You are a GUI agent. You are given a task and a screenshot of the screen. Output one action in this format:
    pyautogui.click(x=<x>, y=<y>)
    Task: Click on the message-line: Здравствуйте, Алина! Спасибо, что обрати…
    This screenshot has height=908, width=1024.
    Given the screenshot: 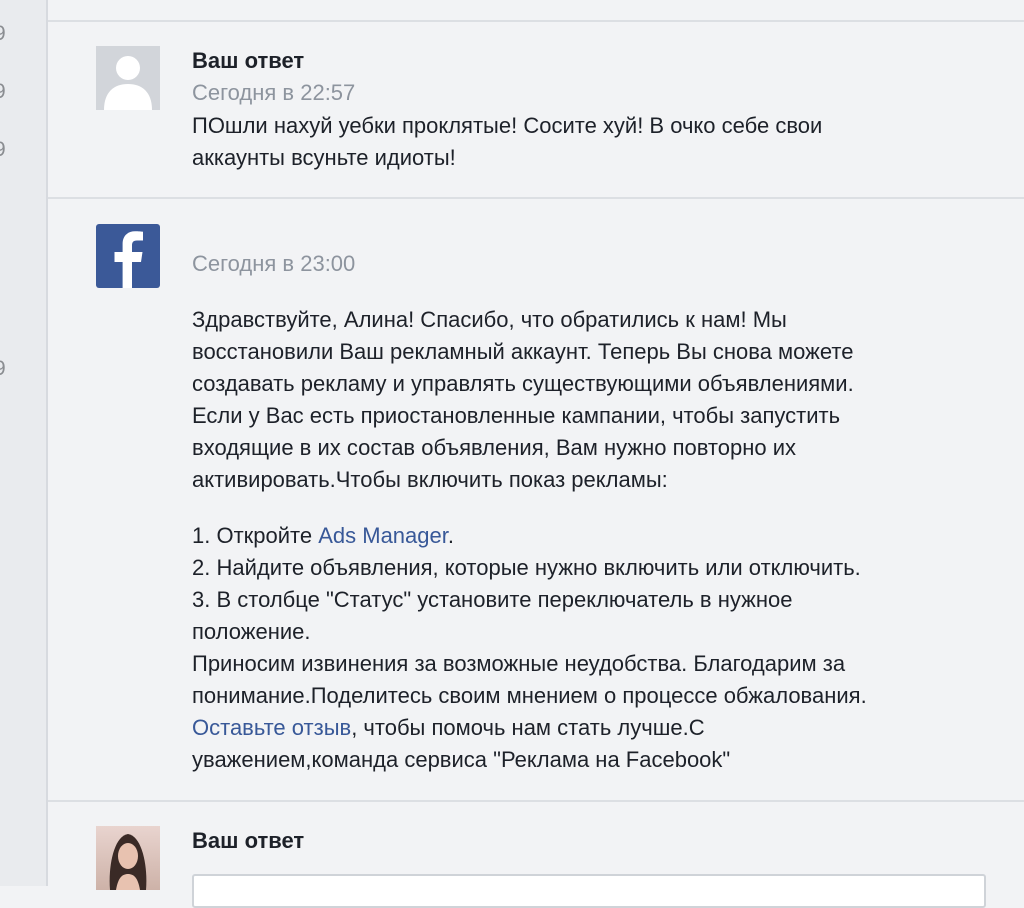 What is the action you would take?
    pyautogui.click(x=489, y=319)
    